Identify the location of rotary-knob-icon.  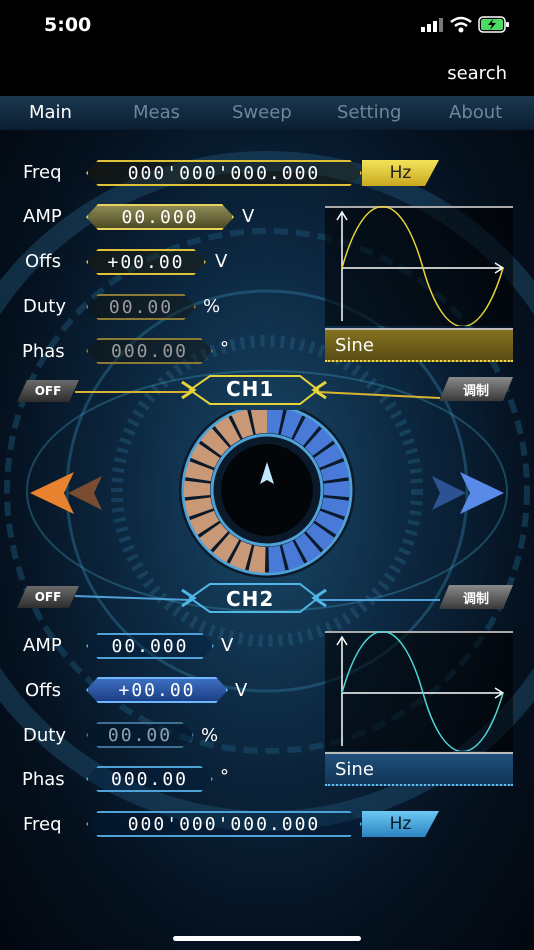
(267, 495).